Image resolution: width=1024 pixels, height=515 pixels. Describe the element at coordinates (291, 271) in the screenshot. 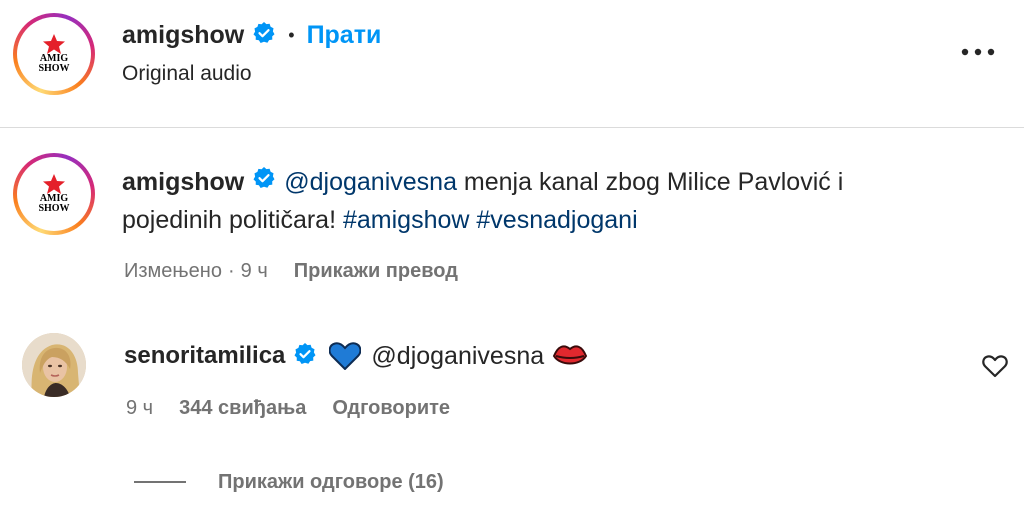

I see `caption-meta: Измењено · 9 ч Прикажи превод` at that location.